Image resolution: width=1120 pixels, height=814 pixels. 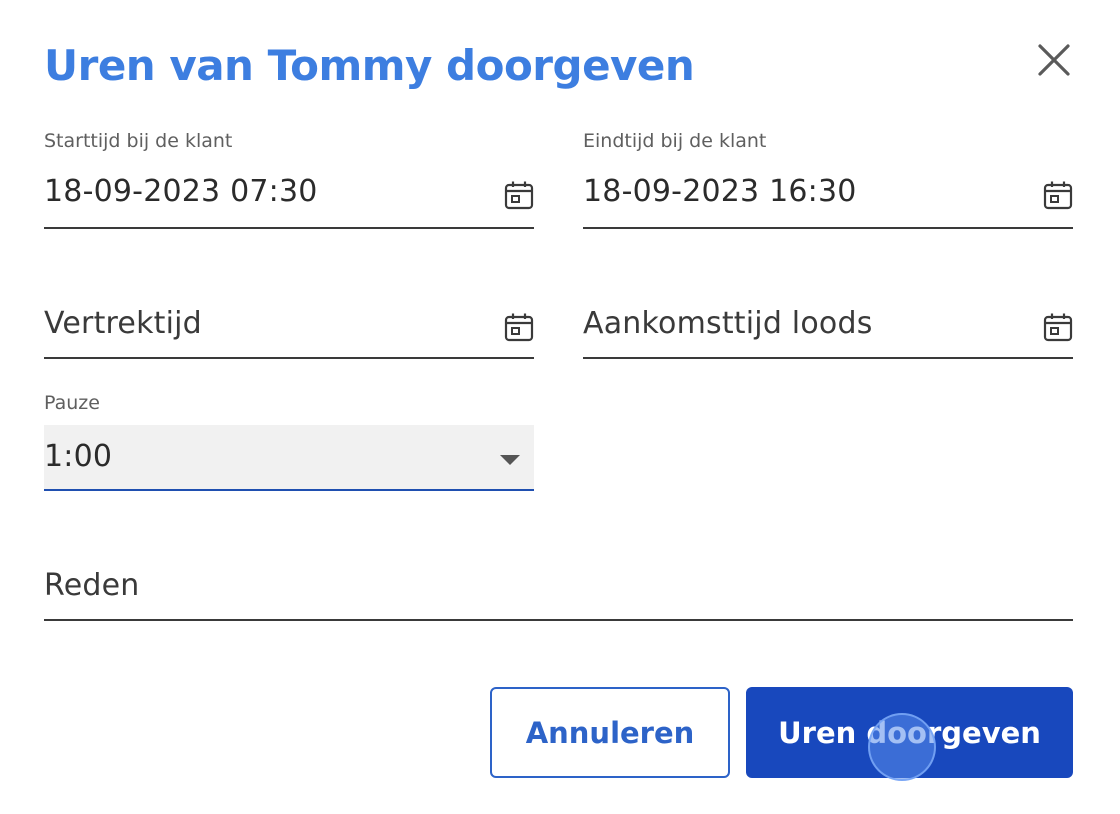 I want to click on cancel-button: Annuleren, so click(x=610, y=732).